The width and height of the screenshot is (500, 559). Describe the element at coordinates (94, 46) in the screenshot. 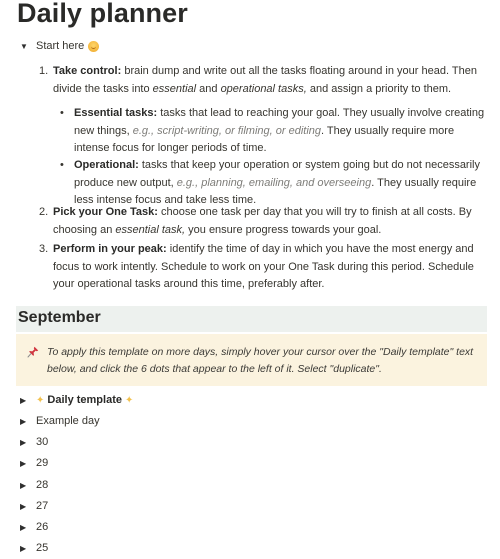

I see `smiling-face-icon` at that location.